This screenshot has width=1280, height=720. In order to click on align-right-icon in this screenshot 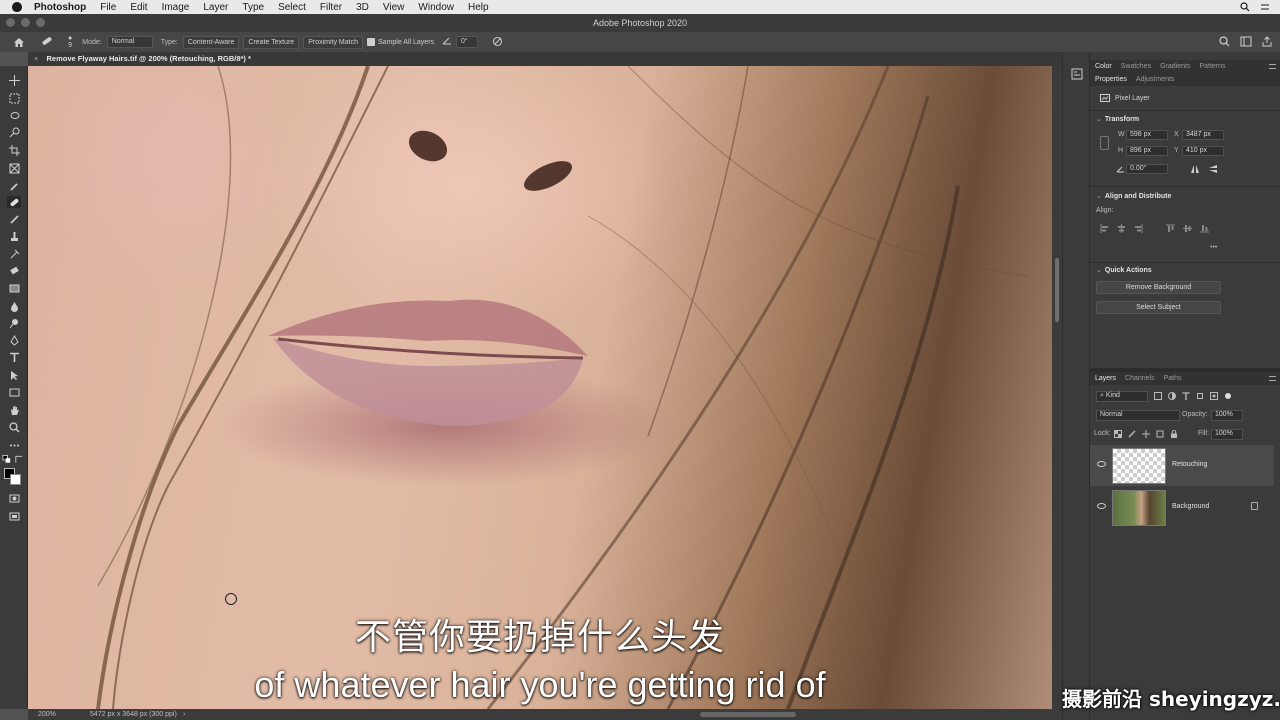, I will do `click(1138, 228)`.